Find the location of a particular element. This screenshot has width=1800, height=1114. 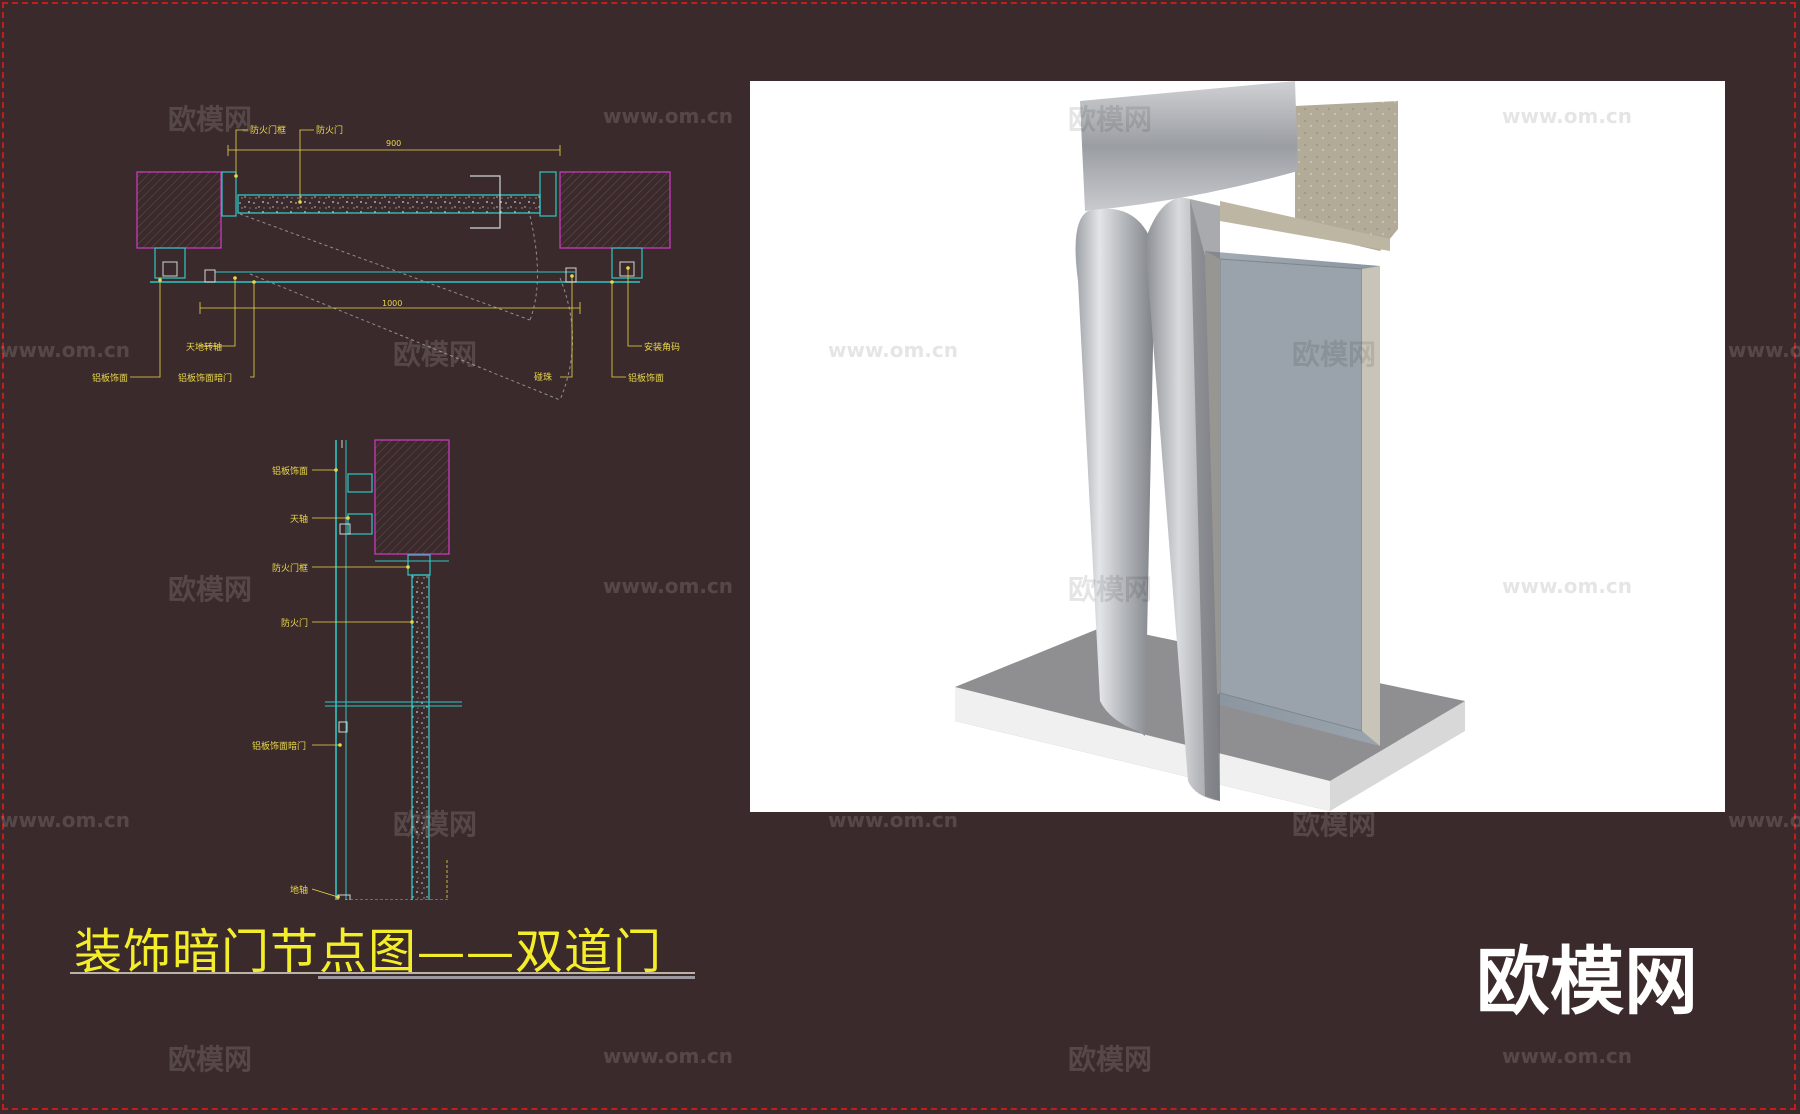

plan-label-aluminum-finish-right: 铝板饰面 is located at coordinates (646, 378).